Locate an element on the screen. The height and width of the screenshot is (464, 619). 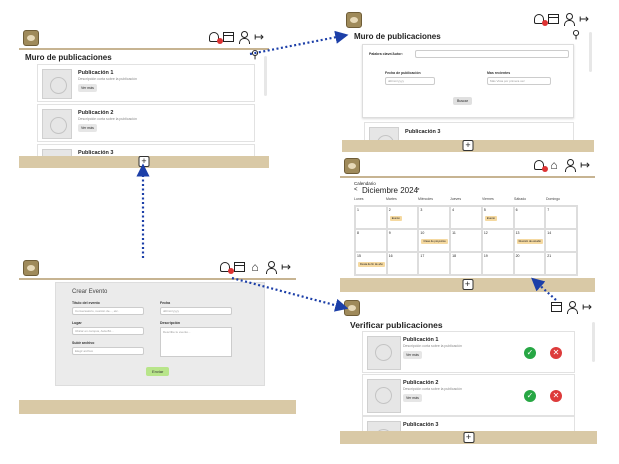
sort-select: Más Vista por primera vez is located at coordinates (519, 81).